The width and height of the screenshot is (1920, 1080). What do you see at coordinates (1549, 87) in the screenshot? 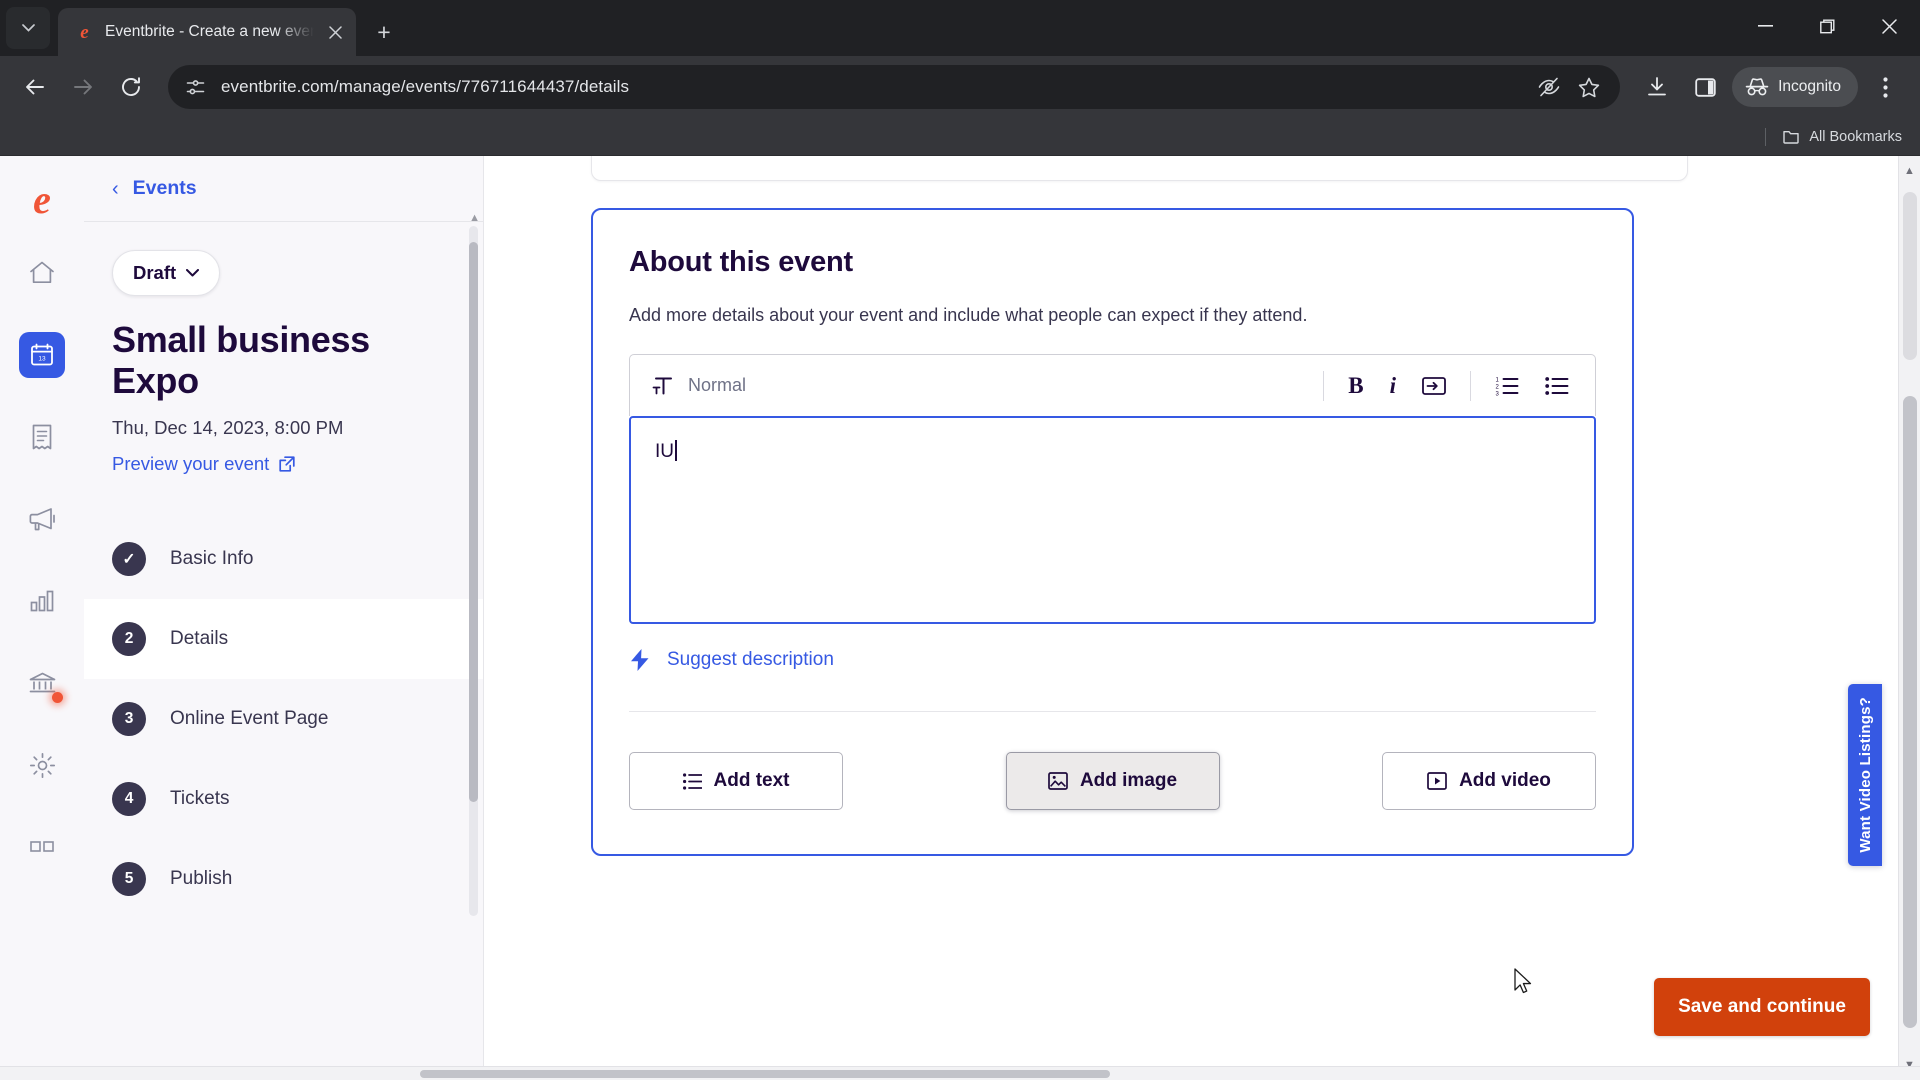
I see `tracking-protection-icon` at bounding box center [1549, 87].